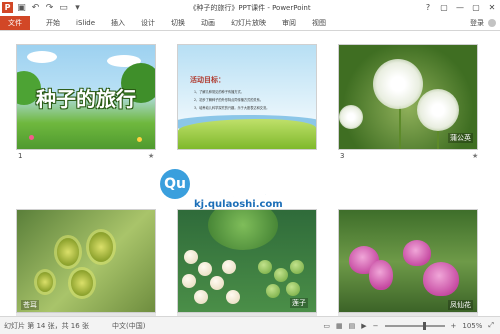 This screenshot has width=500, height=334. I want to click on help-icon: ?, so click(428, 7).